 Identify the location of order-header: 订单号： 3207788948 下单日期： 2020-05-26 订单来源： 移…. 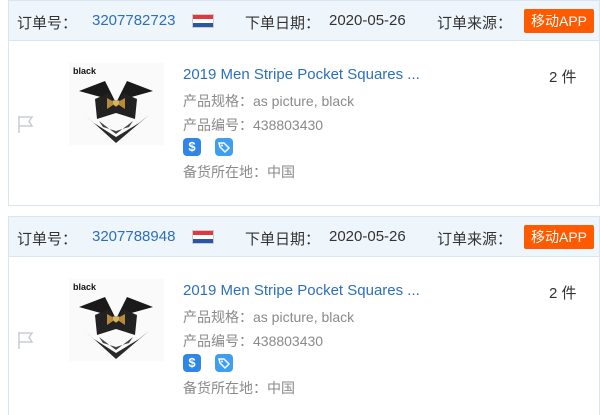
(304, 237).